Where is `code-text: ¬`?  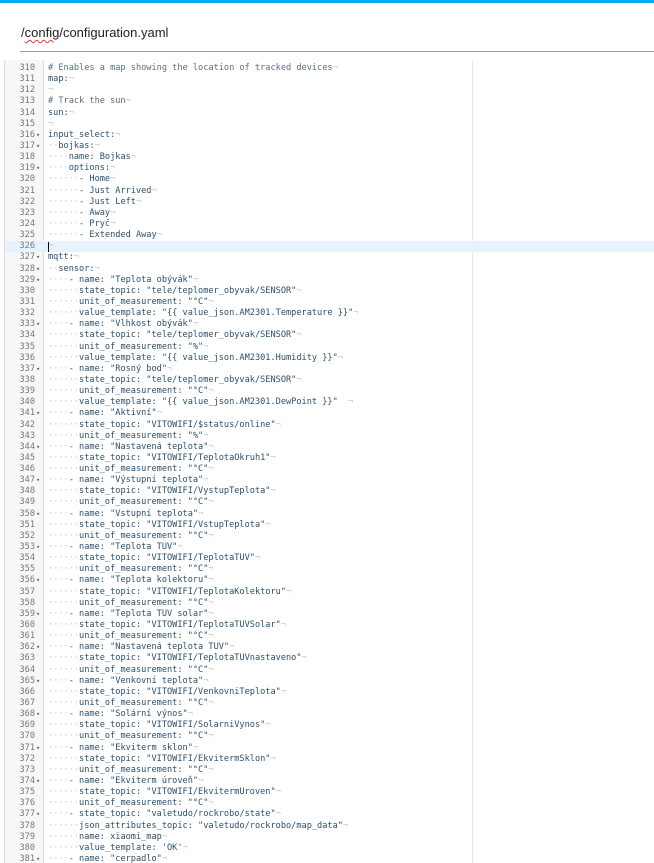
code-text: ¬ is located at coordinates (50, 124).